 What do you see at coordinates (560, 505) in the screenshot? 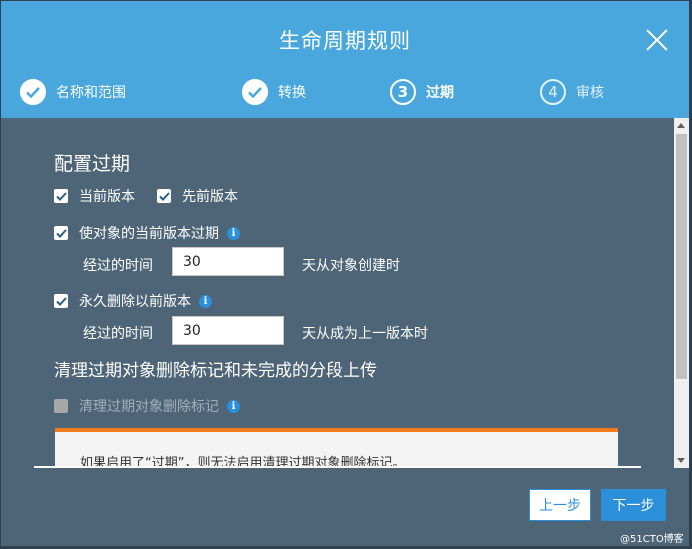
I see `previous-button: 上一步` at bounding box center [560, 505].